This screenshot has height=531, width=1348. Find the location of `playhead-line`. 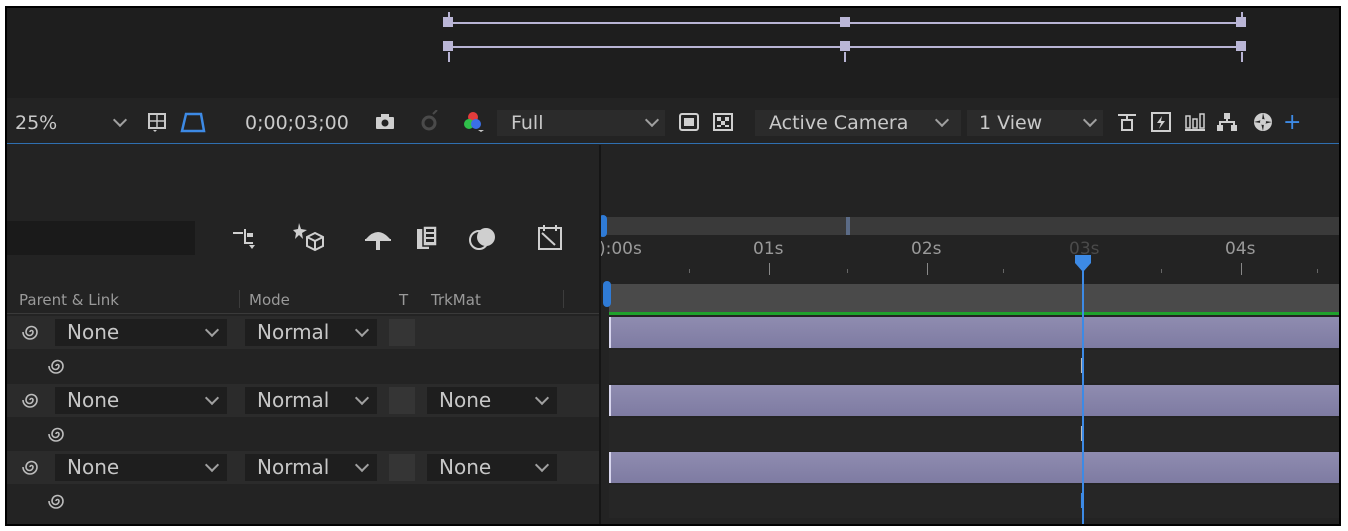

playhead-line is located at coordinates (1083, 393).